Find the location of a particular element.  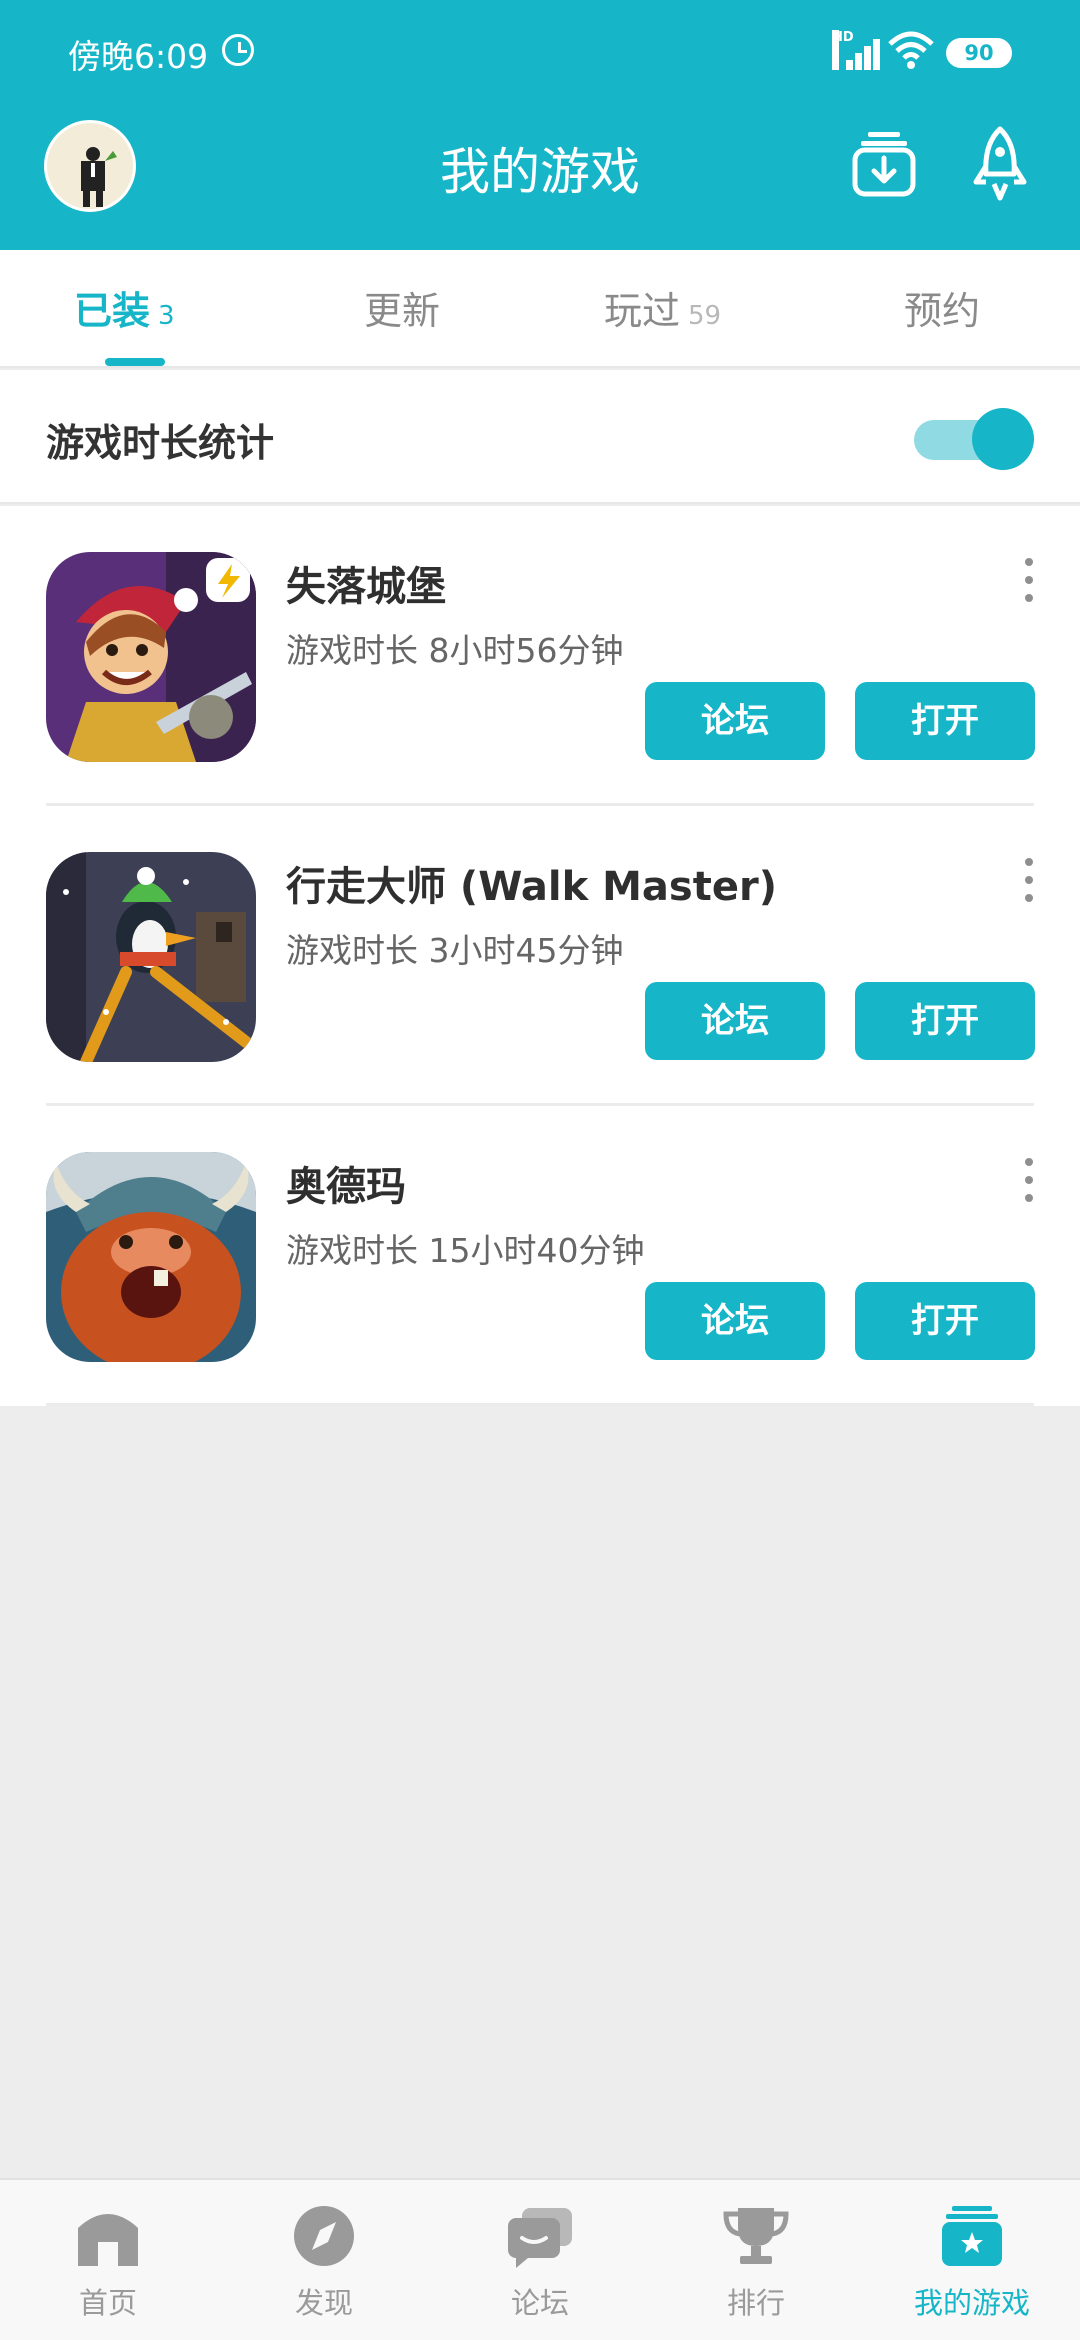

tab-label: 更新 is located at coordinates (402, 311).